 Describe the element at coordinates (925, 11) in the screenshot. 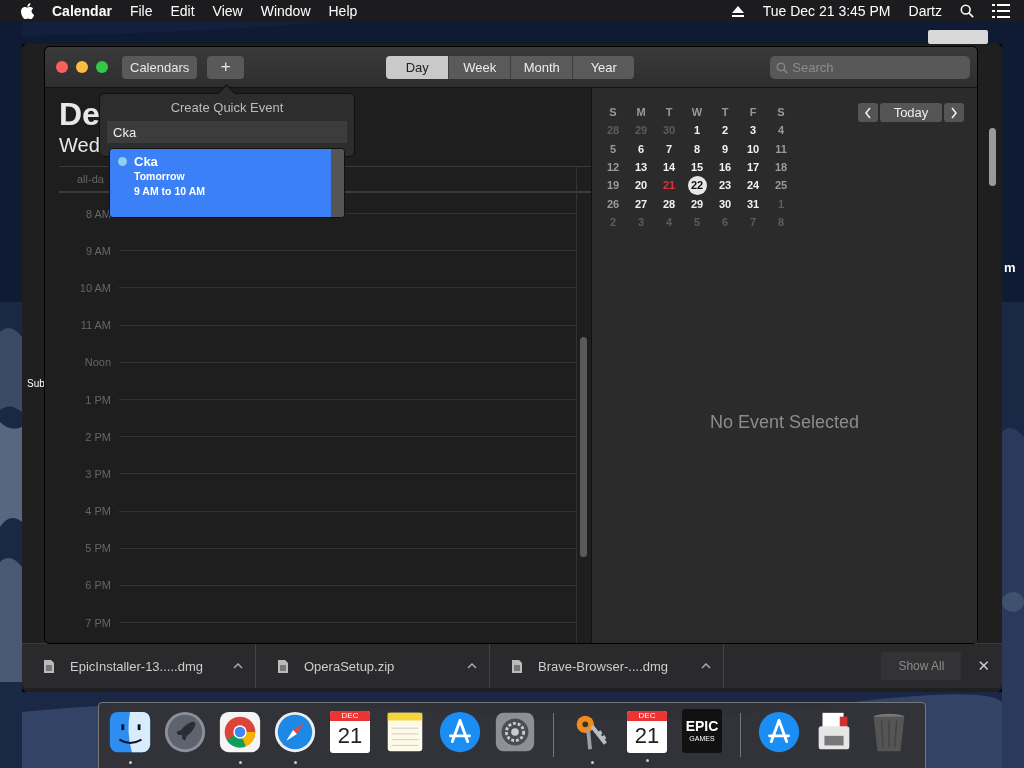

I see `user-name: Dartz` at that location.